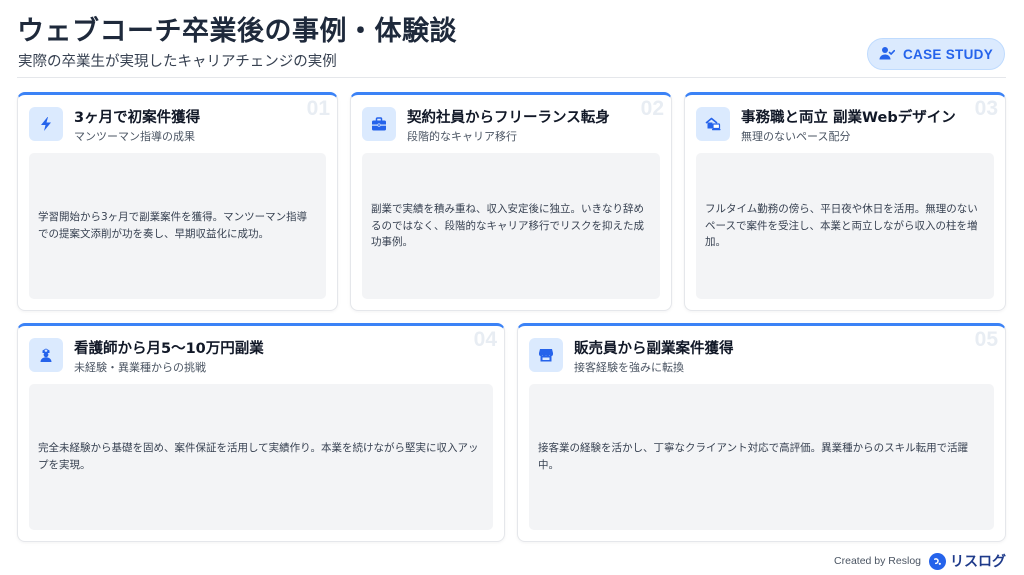 The image size is (1024, 575). Describe the element at coordinates (137, 118) in the screenshot. I see `card-title: 3ヶ月で初案件獲得` at that location.